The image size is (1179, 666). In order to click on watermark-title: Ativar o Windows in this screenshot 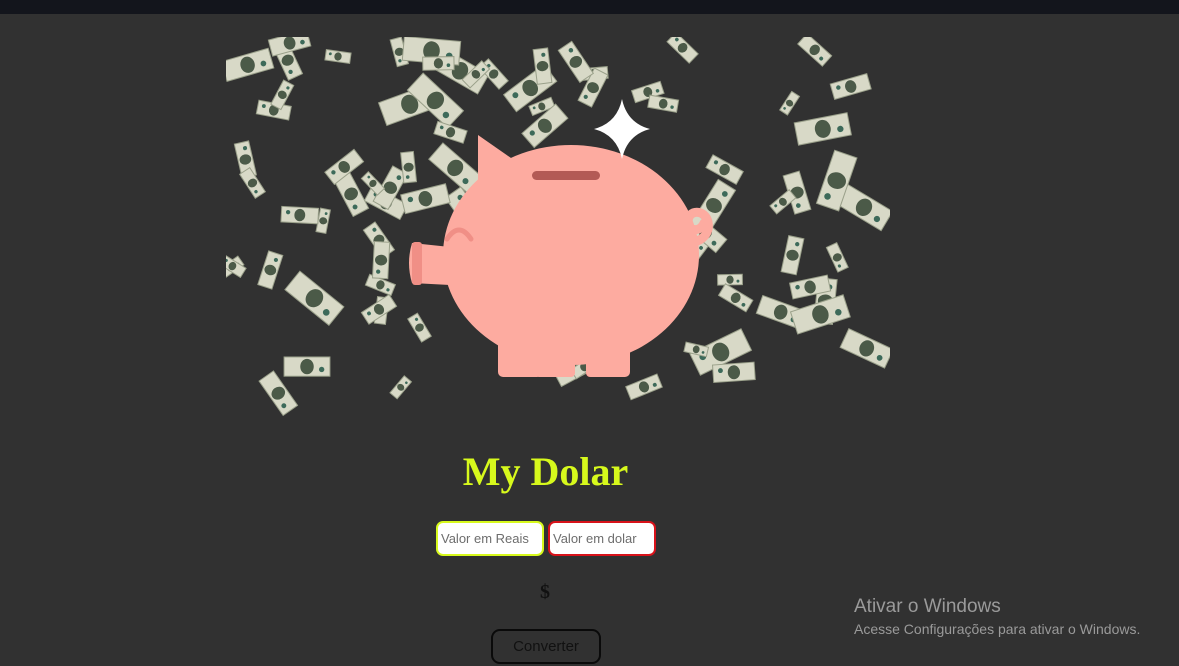, I will do `click(927, 606)`.